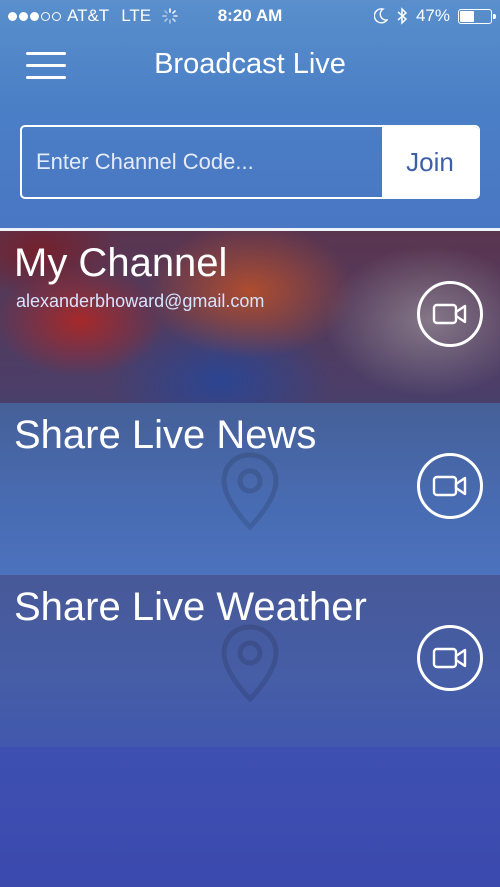 The width and height of the screenshot is (500, 887). Describe the element at coordinates (402, 16) in the screenshot. I see `bluetooth-icon` at that location.